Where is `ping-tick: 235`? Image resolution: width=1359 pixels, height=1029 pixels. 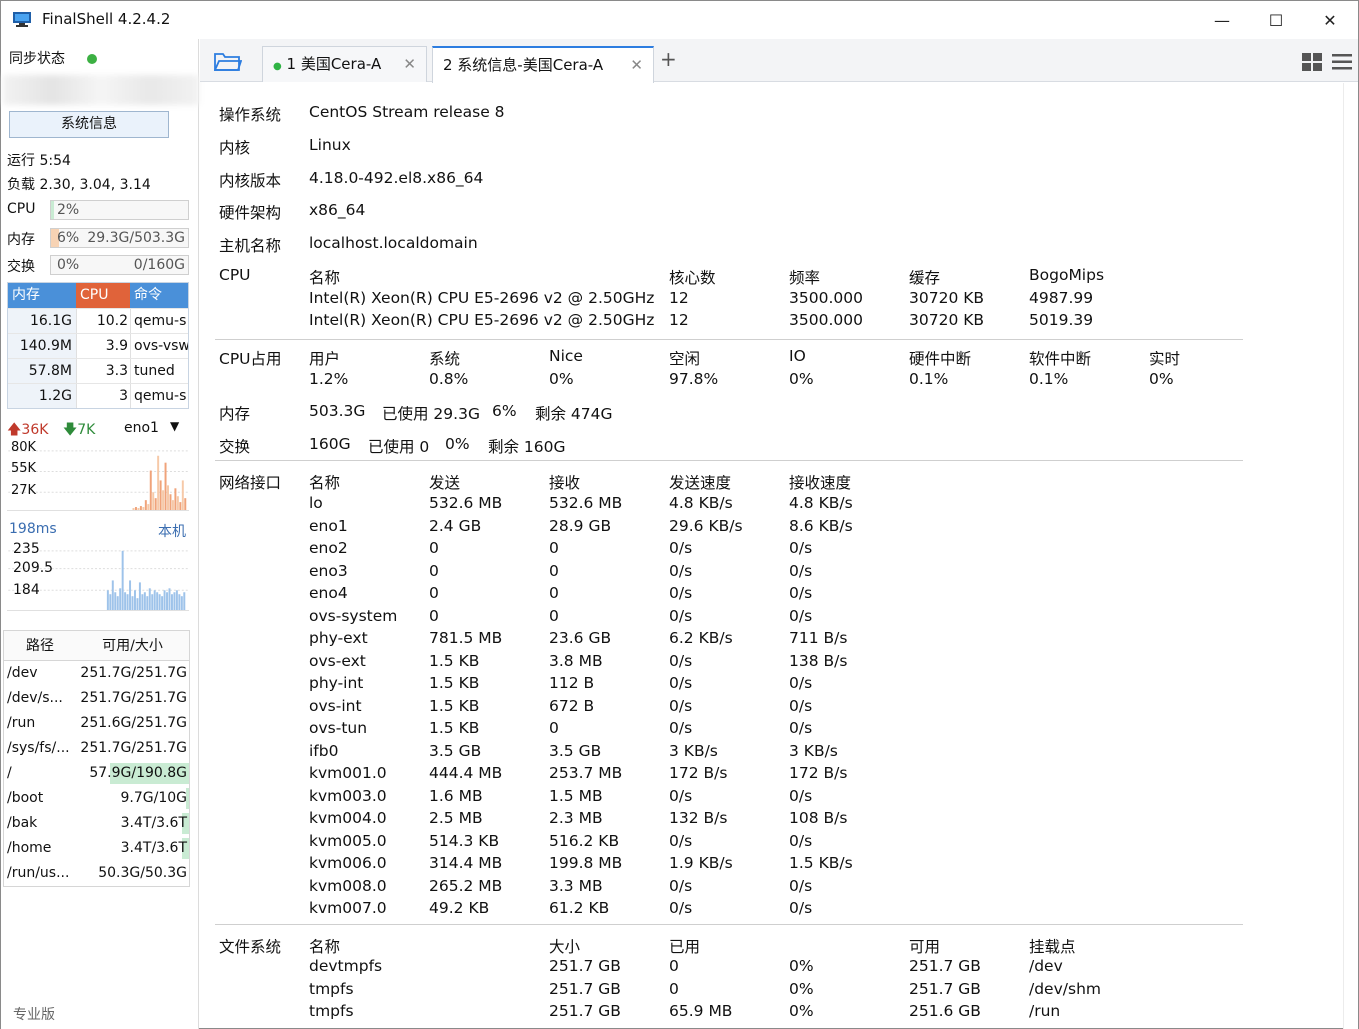 ping-tick: 235 is located at coordinates (26, 549).